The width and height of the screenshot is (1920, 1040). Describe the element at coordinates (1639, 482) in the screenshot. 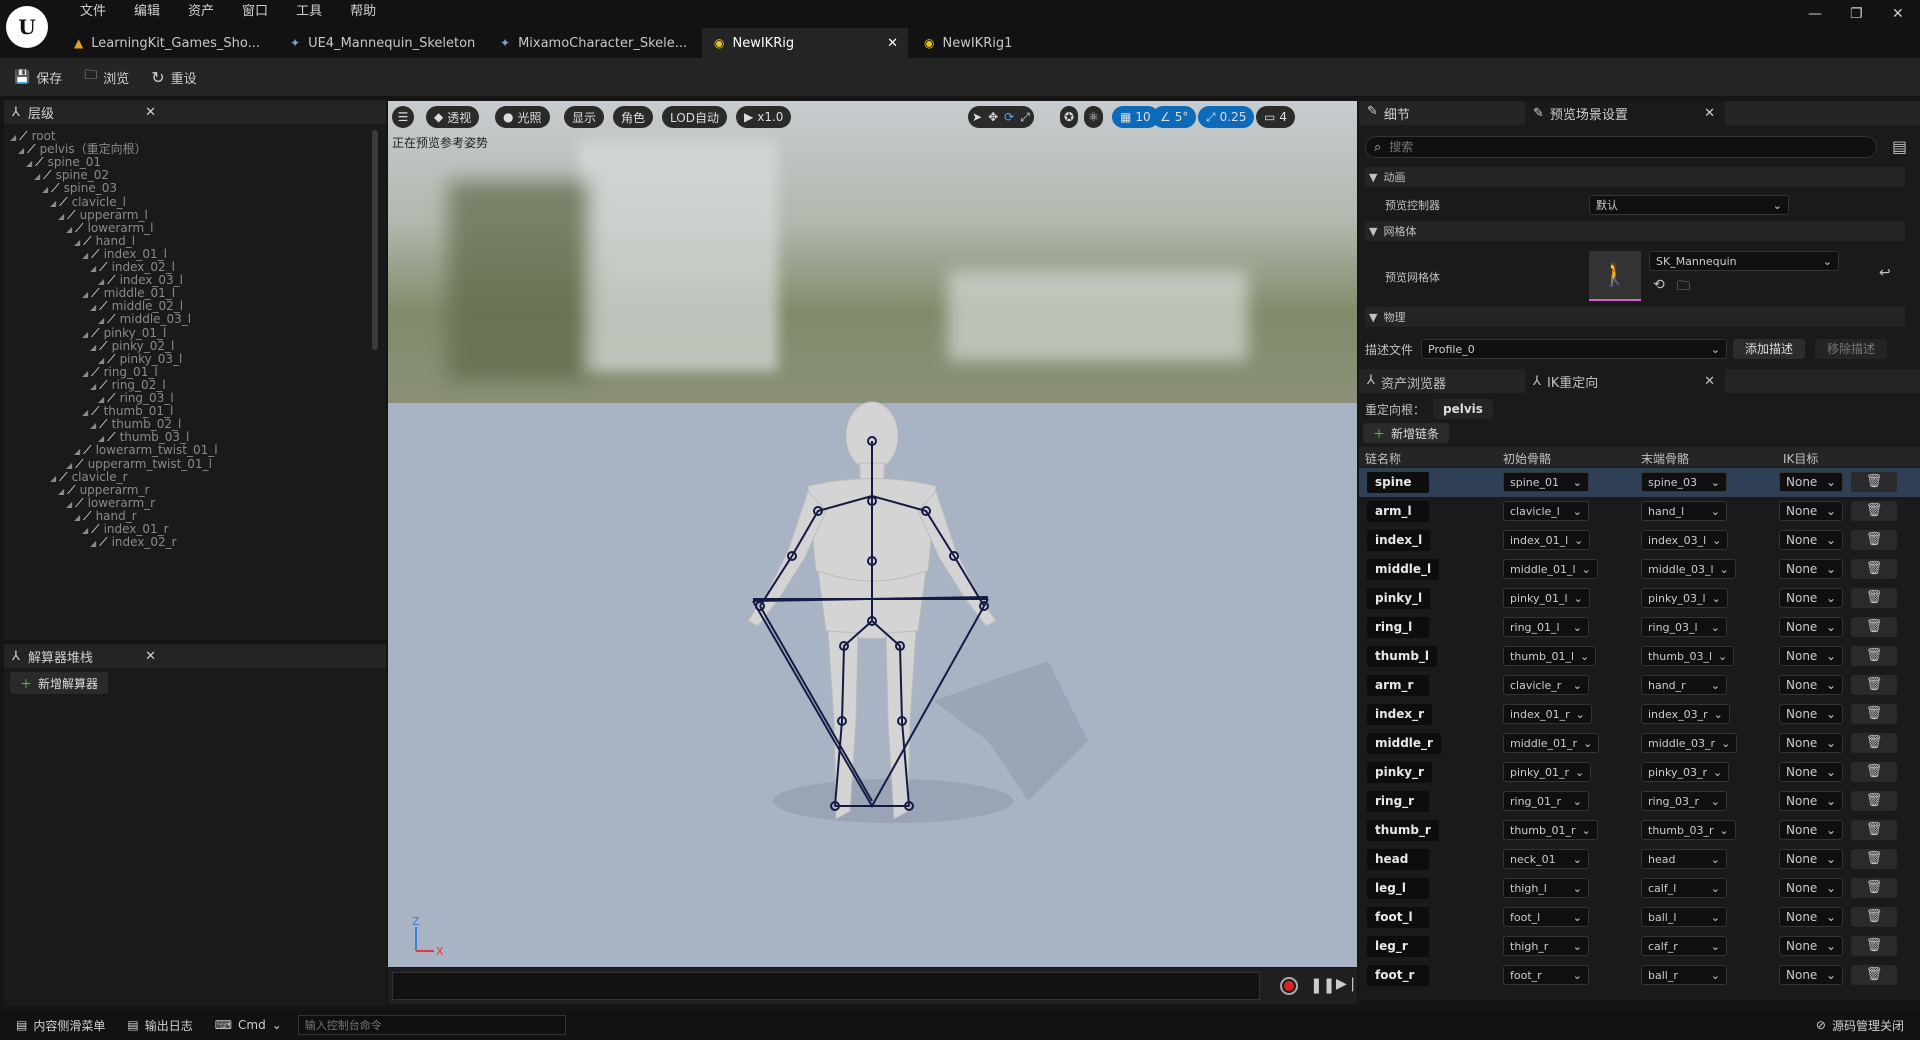

I see `chain-row: spine spine_01 ⌄ spine_03 ⌄ None ⌄ 🗑` at that location.